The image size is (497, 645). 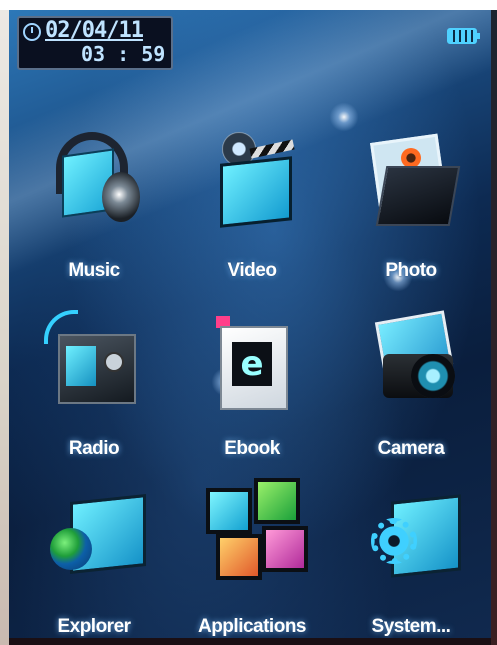 What do you see at coordinates (4, 327) in the screenshot?
I see `device-frame-left` at bounding box center [4, 327].